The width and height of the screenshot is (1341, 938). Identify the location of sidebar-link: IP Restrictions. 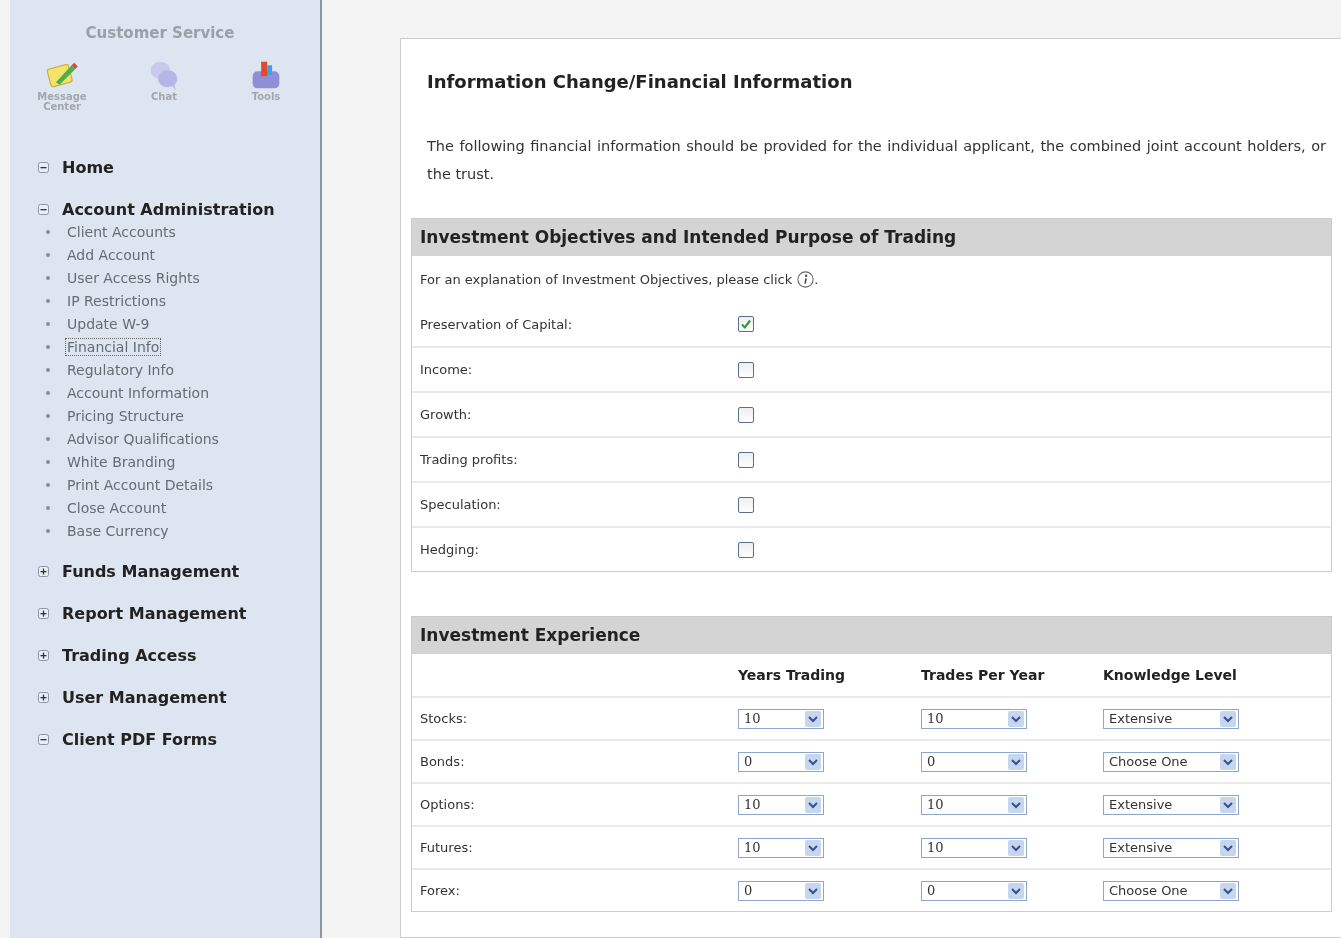
(116, 300).